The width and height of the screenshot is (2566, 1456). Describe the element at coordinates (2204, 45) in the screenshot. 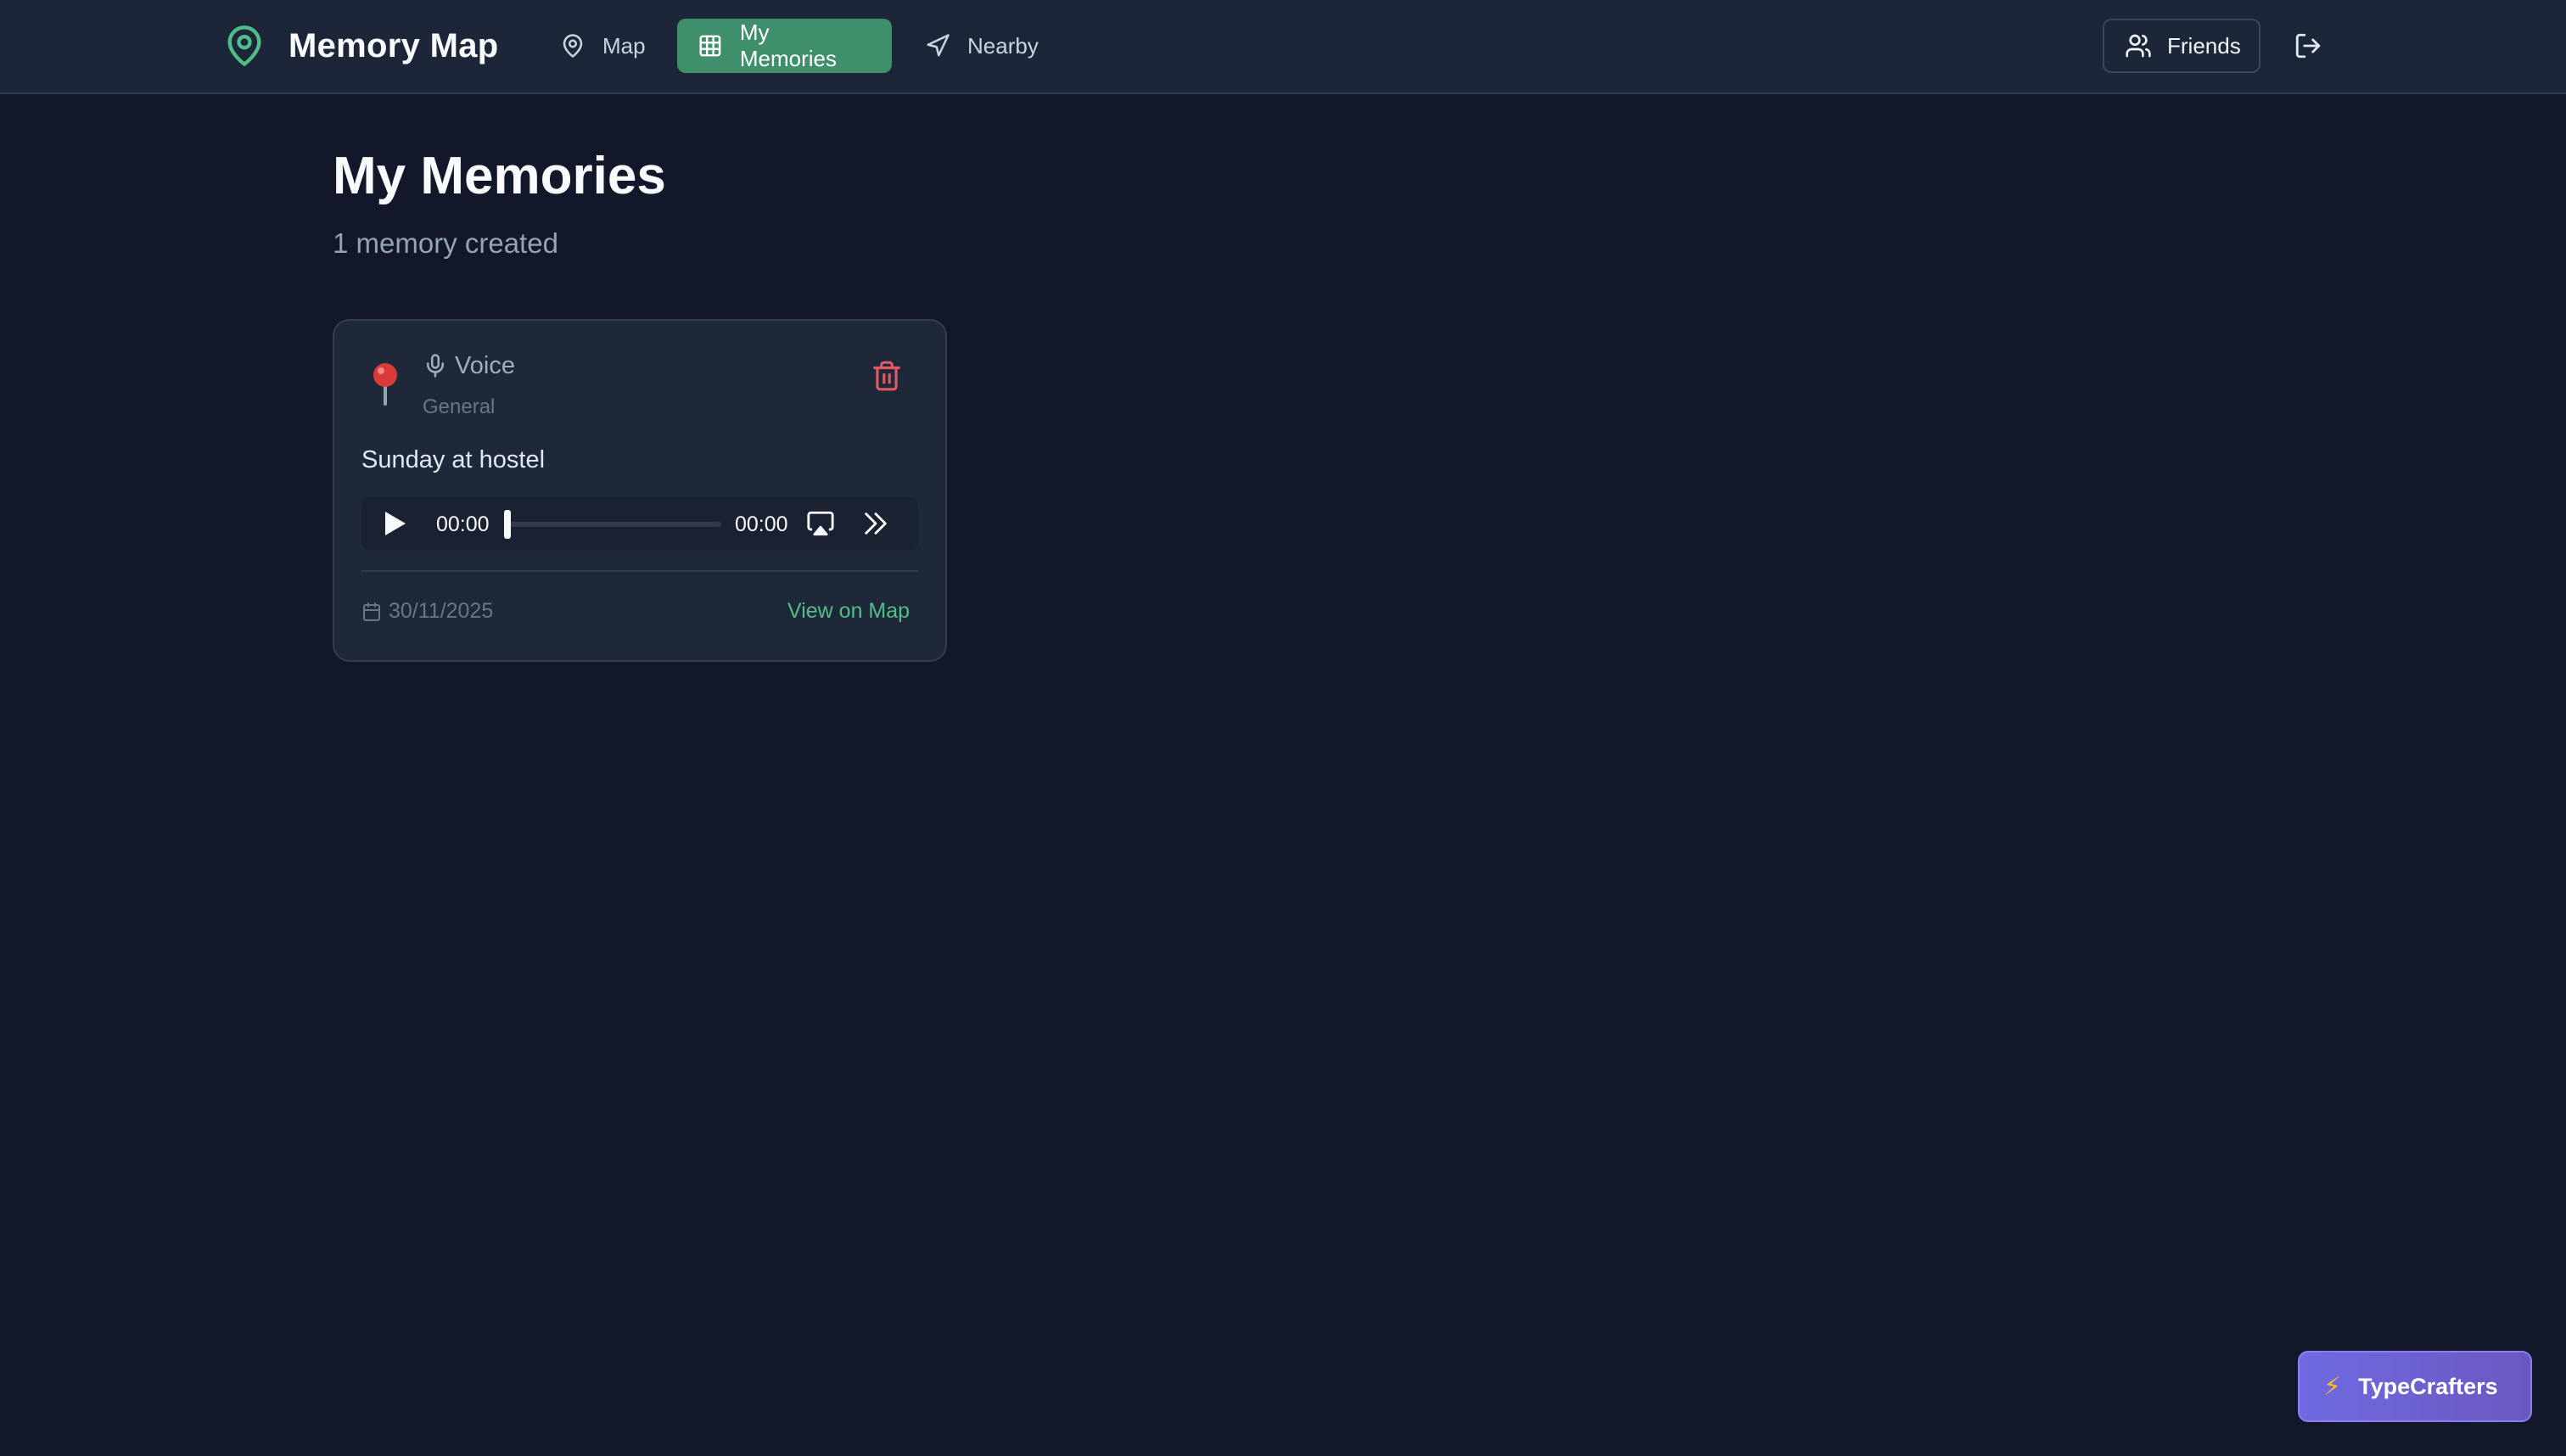

I see `friends-button-label: Friends` at that location.